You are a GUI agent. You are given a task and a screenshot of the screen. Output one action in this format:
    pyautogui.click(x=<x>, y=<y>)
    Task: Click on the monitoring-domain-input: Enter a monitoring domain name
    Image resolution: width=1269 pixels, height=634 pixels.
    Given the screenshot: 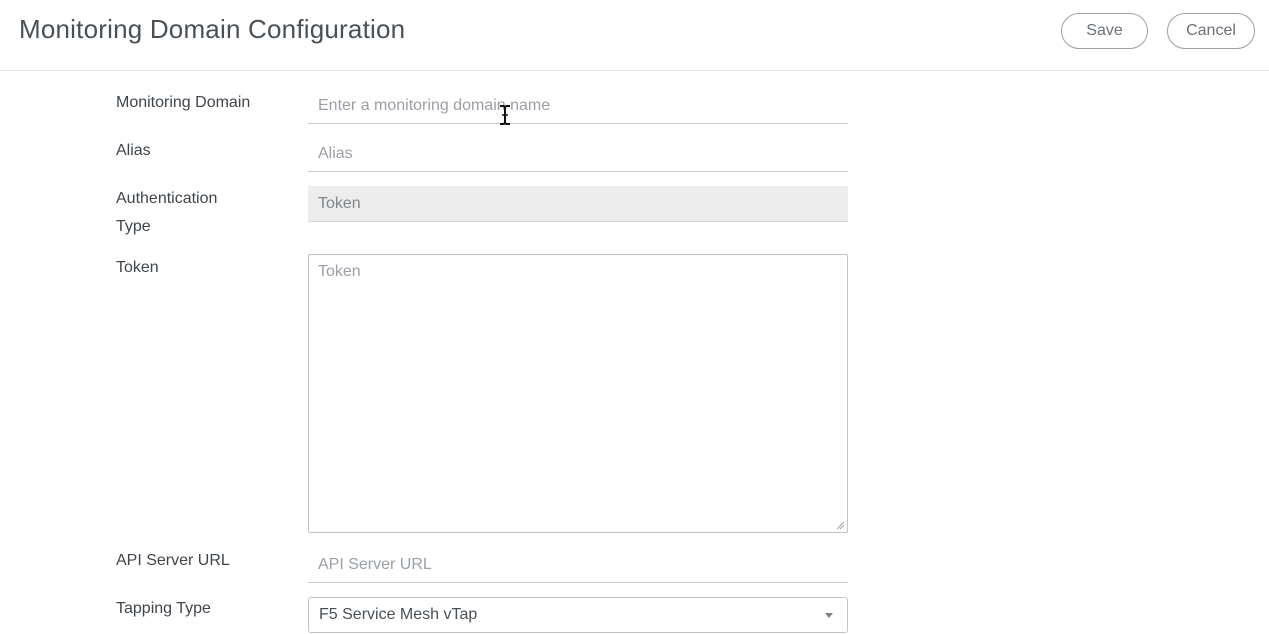 What is the action you would take?
    pyautogui.click(x=578, y=106)
    